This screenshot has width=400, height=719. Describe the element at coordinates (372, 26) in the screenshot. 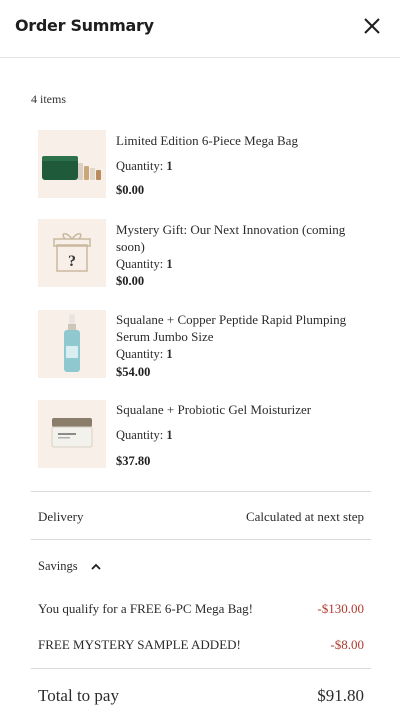

I see `close-icon` at that location.